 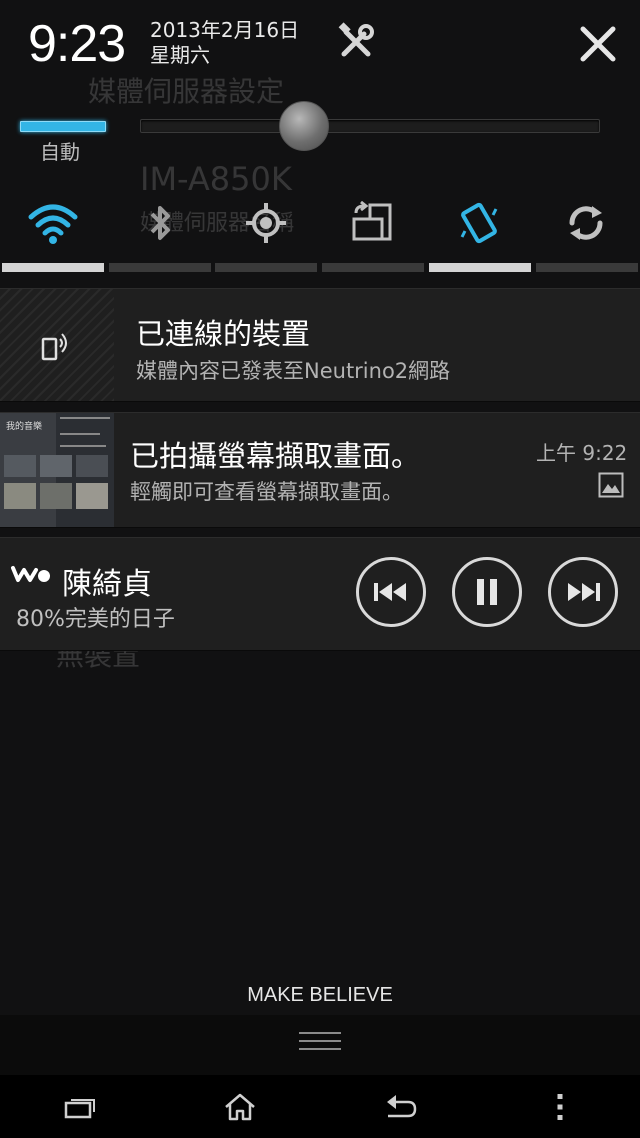 What do you see at coordinates (320, 345) in the screenshot?
I see `notification-connected-device: 已連線的裝置 媒體內容已發表至Neutrino2網路` at bounding box center [320, 345].